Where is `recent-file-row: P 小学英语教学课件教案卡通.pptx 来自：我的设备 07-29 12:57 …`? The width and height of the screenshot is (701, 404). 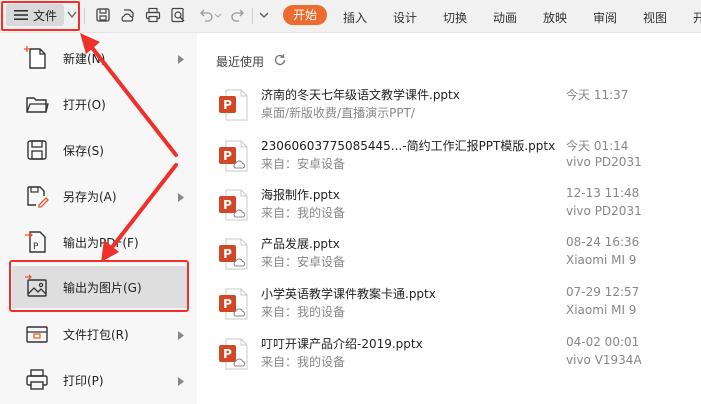 recent-file-row: P 小学英语教学课件教案卡通.pptx 来自：我的设备 07-29 12:57 … is located at coordinates (449, 309).